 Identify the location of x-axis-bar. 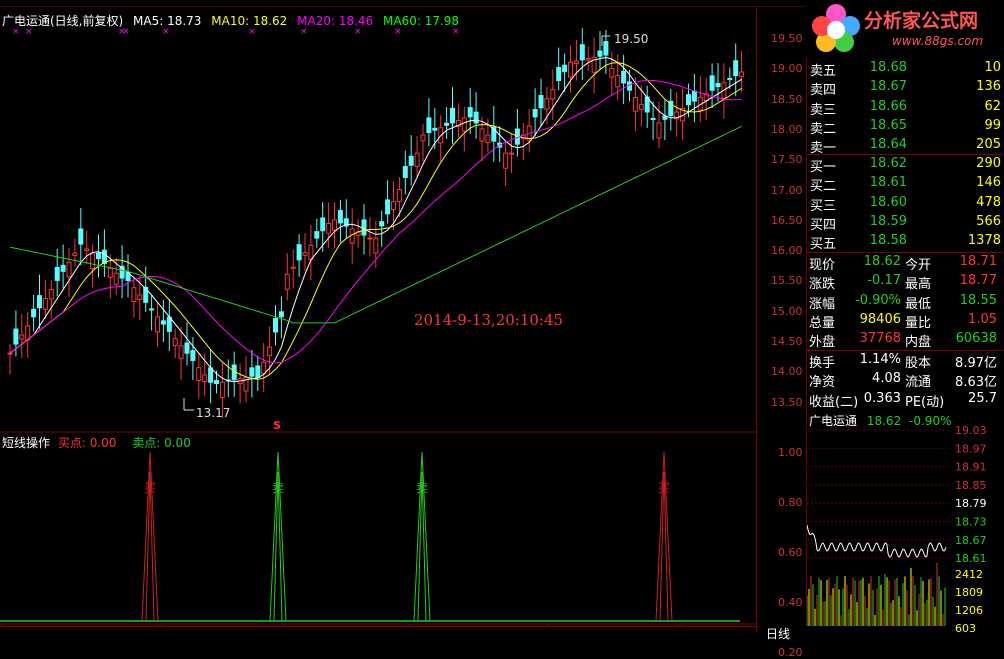
(378, 636).